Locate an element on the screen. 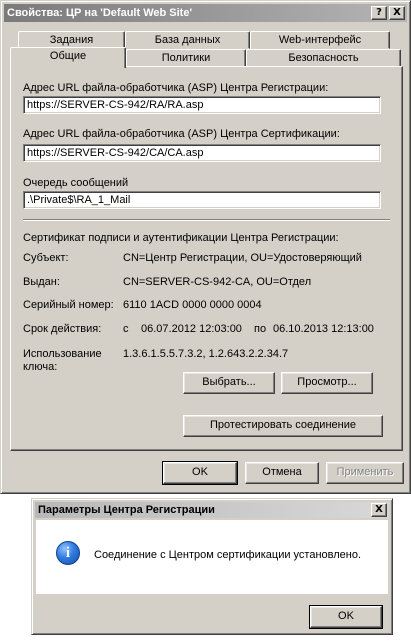 The image size is (411, 643). tab-database: База данных is located at coordinates (187, 40).